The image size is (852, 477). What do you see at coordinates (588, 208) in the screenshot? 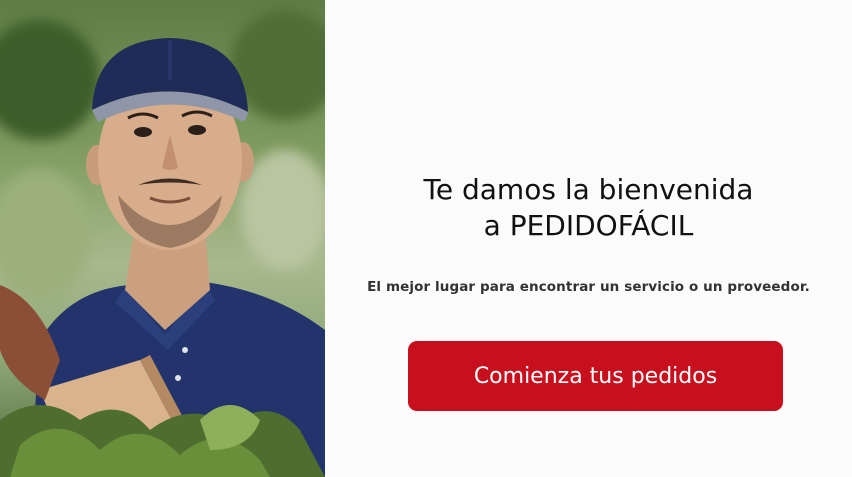
I see `welcome-title: Te damos la bienvenida a PEDIDOFÁCIL` at bounding box center [588, 208].